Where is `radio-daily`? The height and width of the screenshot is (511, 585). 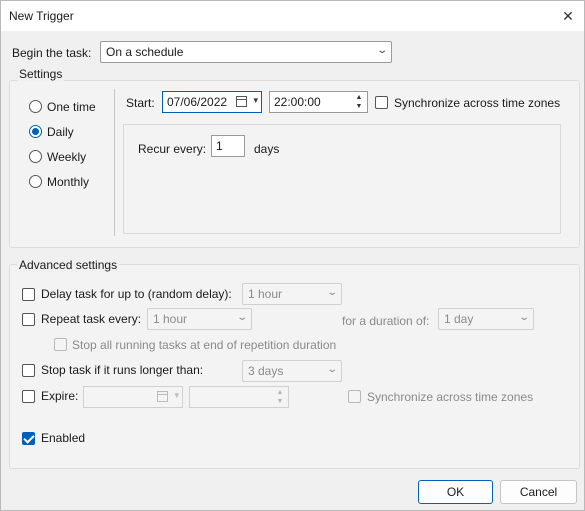 radio-daily is located at coordinates (35, 131).